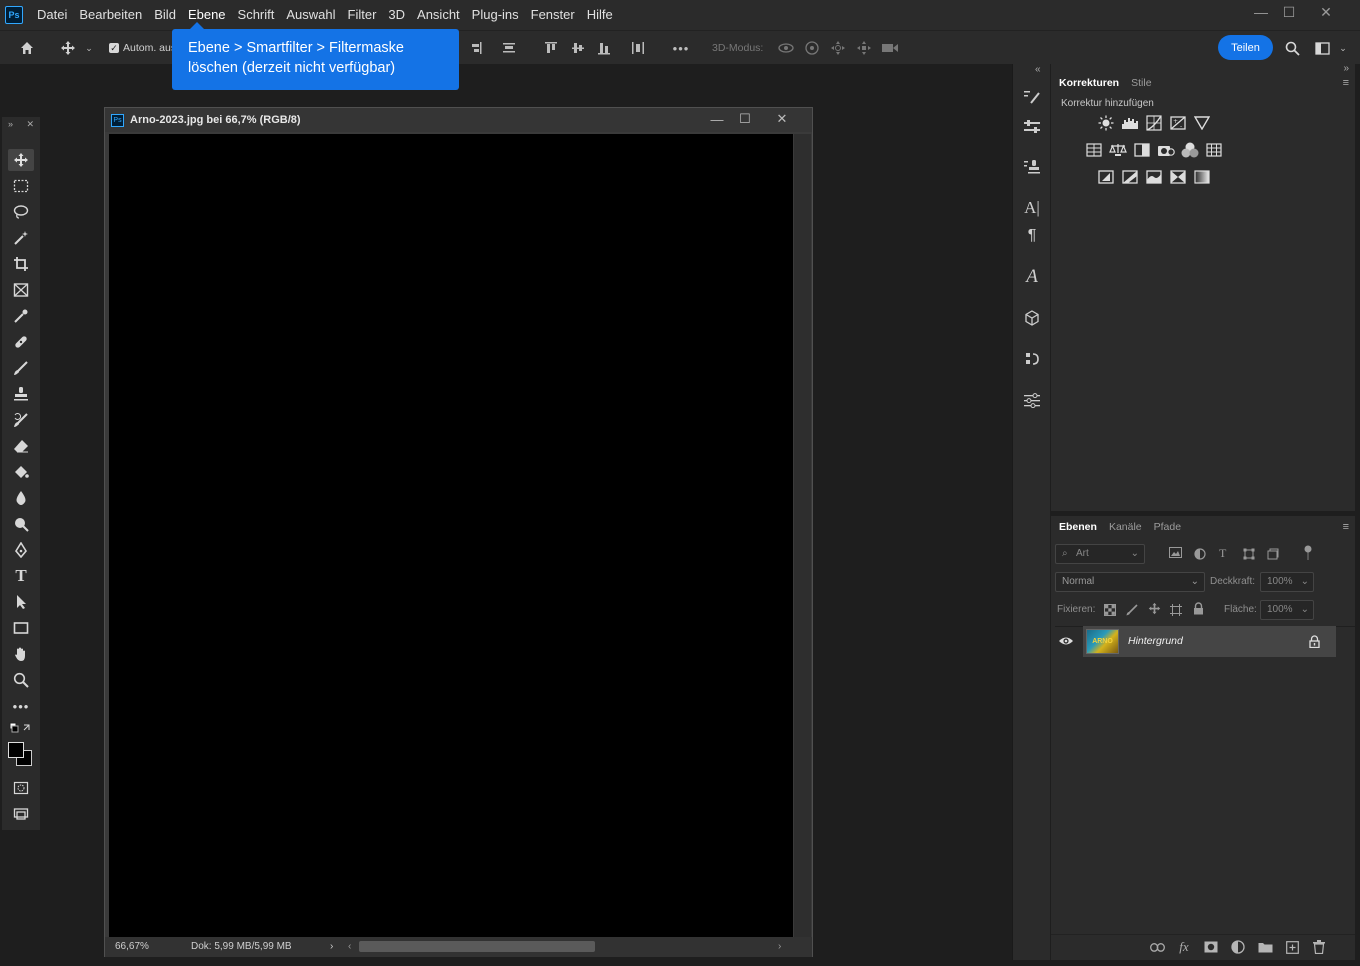 This screenshot has width=1360, height=966. I want to click on horizontal-scrollbar: ‹ ›, so click(567, 947).